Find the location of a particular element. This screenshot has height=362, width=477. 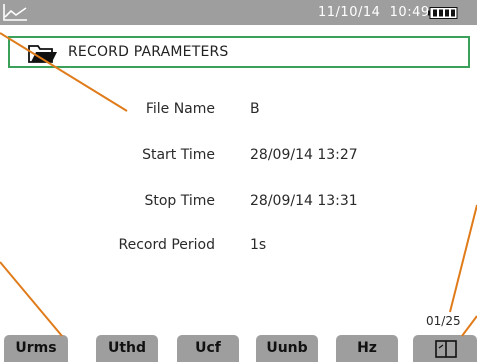

page-select-button is located at coordinates (445, 348).